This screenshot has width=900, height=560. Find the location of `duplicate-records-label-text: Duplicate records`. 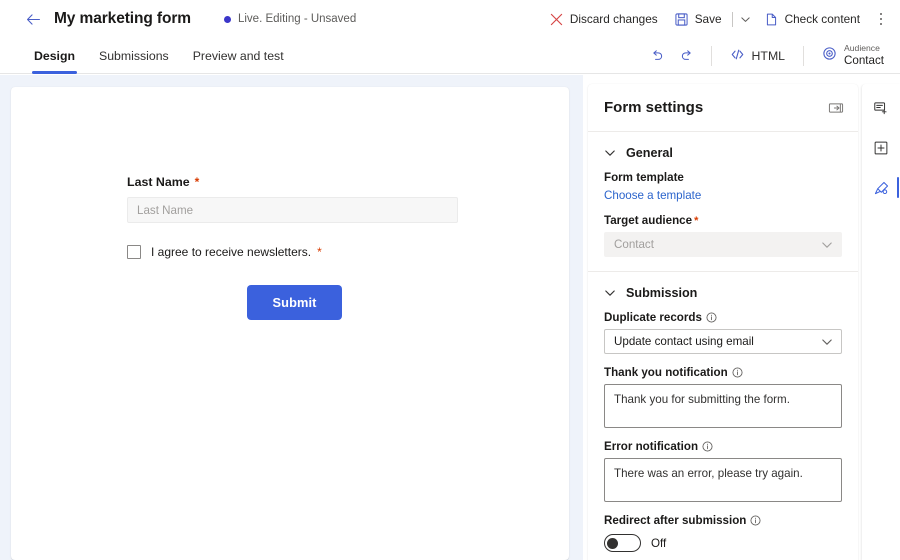

duplicate-records-label-text: Duplicate records is located at coordinates (653, 317).